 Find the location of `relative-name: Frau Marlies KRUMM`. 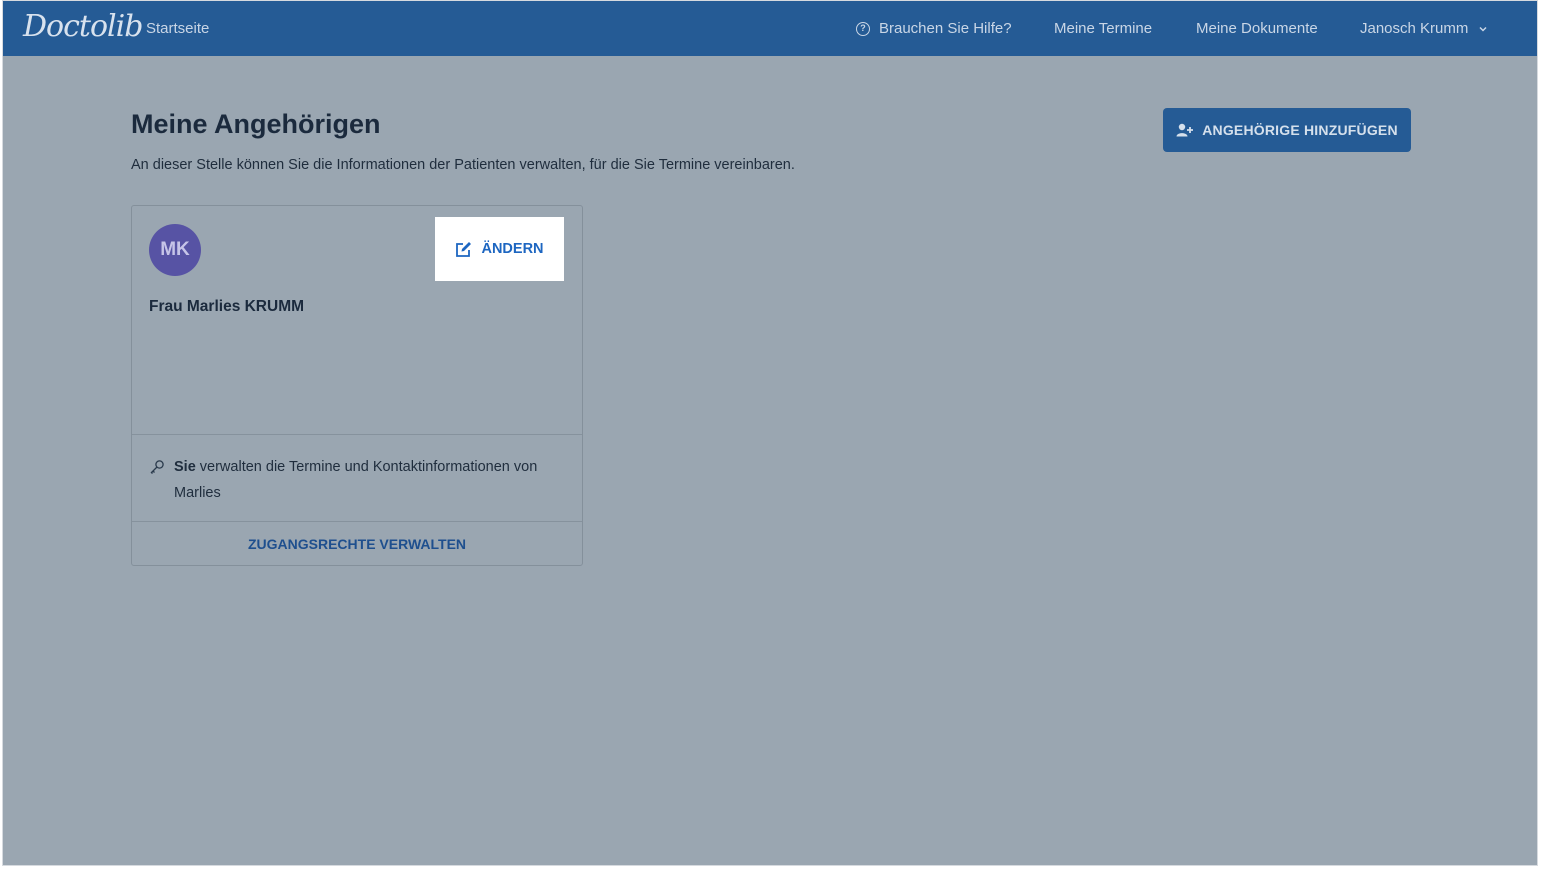

relative-name: Frau Marlies KRUMM is located at coordinates (227, 306).